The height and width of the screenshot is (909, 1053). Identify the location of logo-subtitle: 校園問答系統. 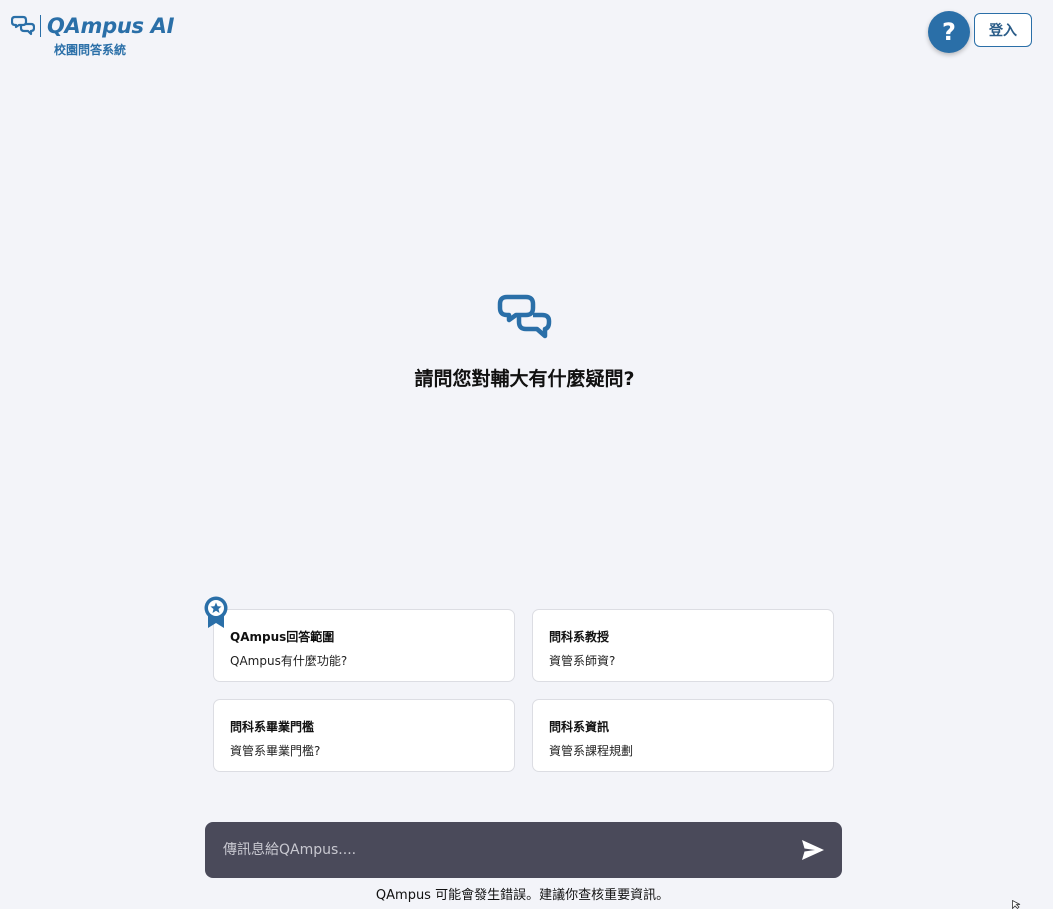
(90, 50).